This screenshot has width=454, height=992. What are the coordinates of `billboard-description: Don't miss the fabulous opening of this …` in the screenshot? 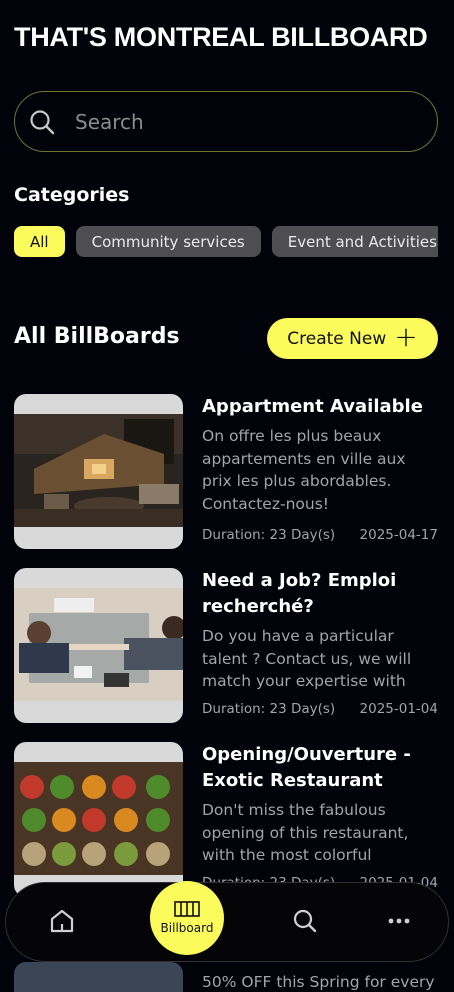 It's located at (305, 832).